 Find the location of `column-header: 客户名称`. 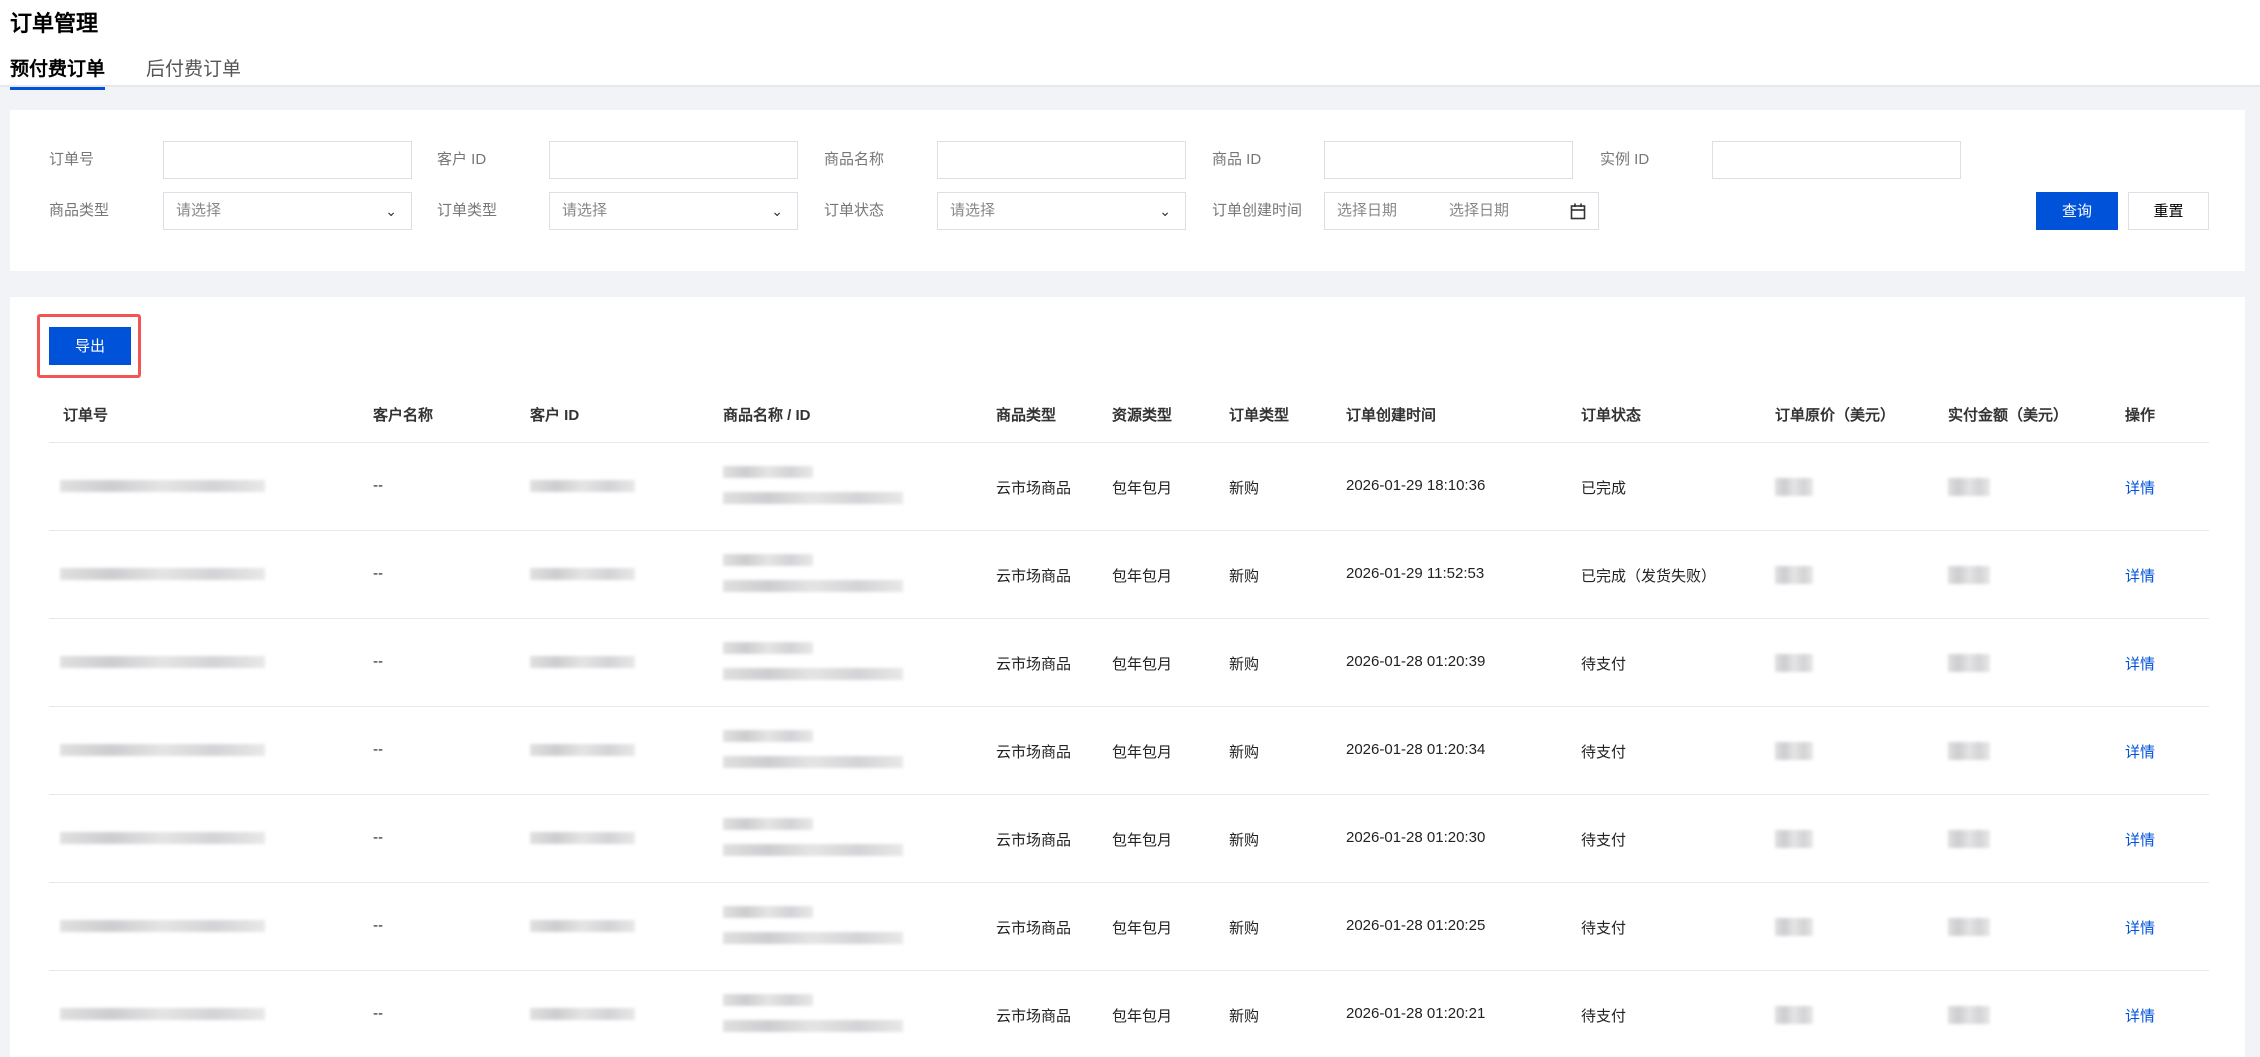

column-header: 客户名称 is located at coordinates (403, 415).